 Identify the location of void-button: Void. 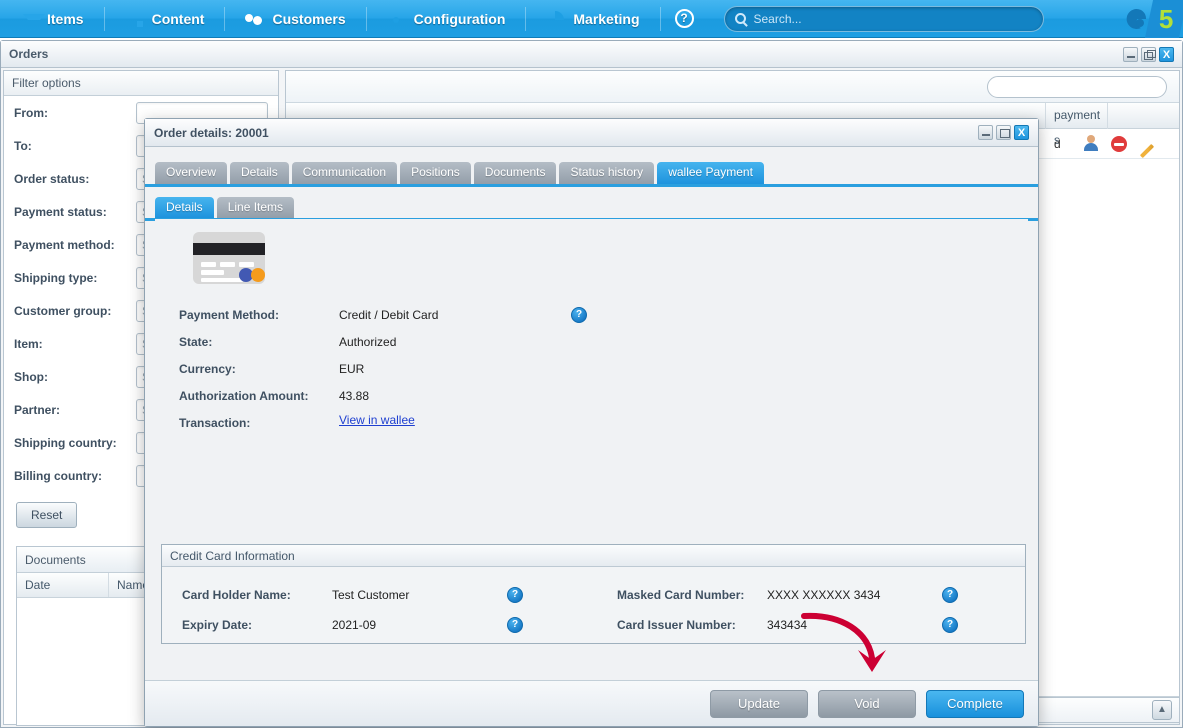
(867, 703).